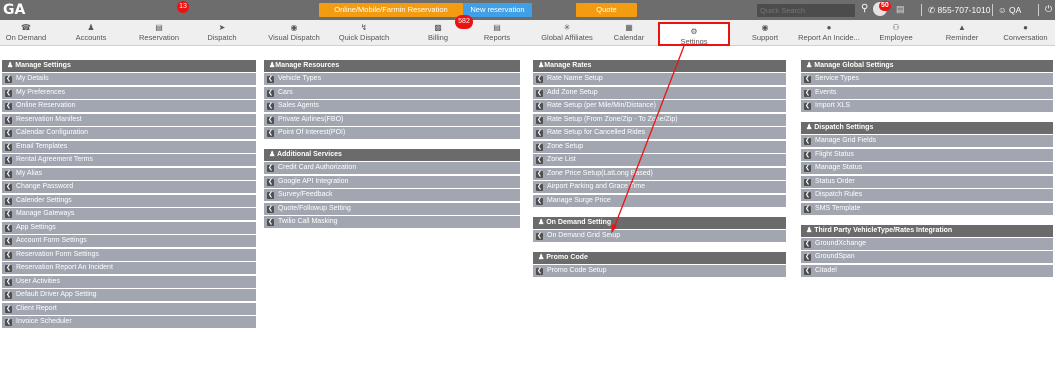 Image resolution: width=1055 pixels, height=391 pixels. I want to click on menu-item-events: ❮ Events, so click(927, 92).